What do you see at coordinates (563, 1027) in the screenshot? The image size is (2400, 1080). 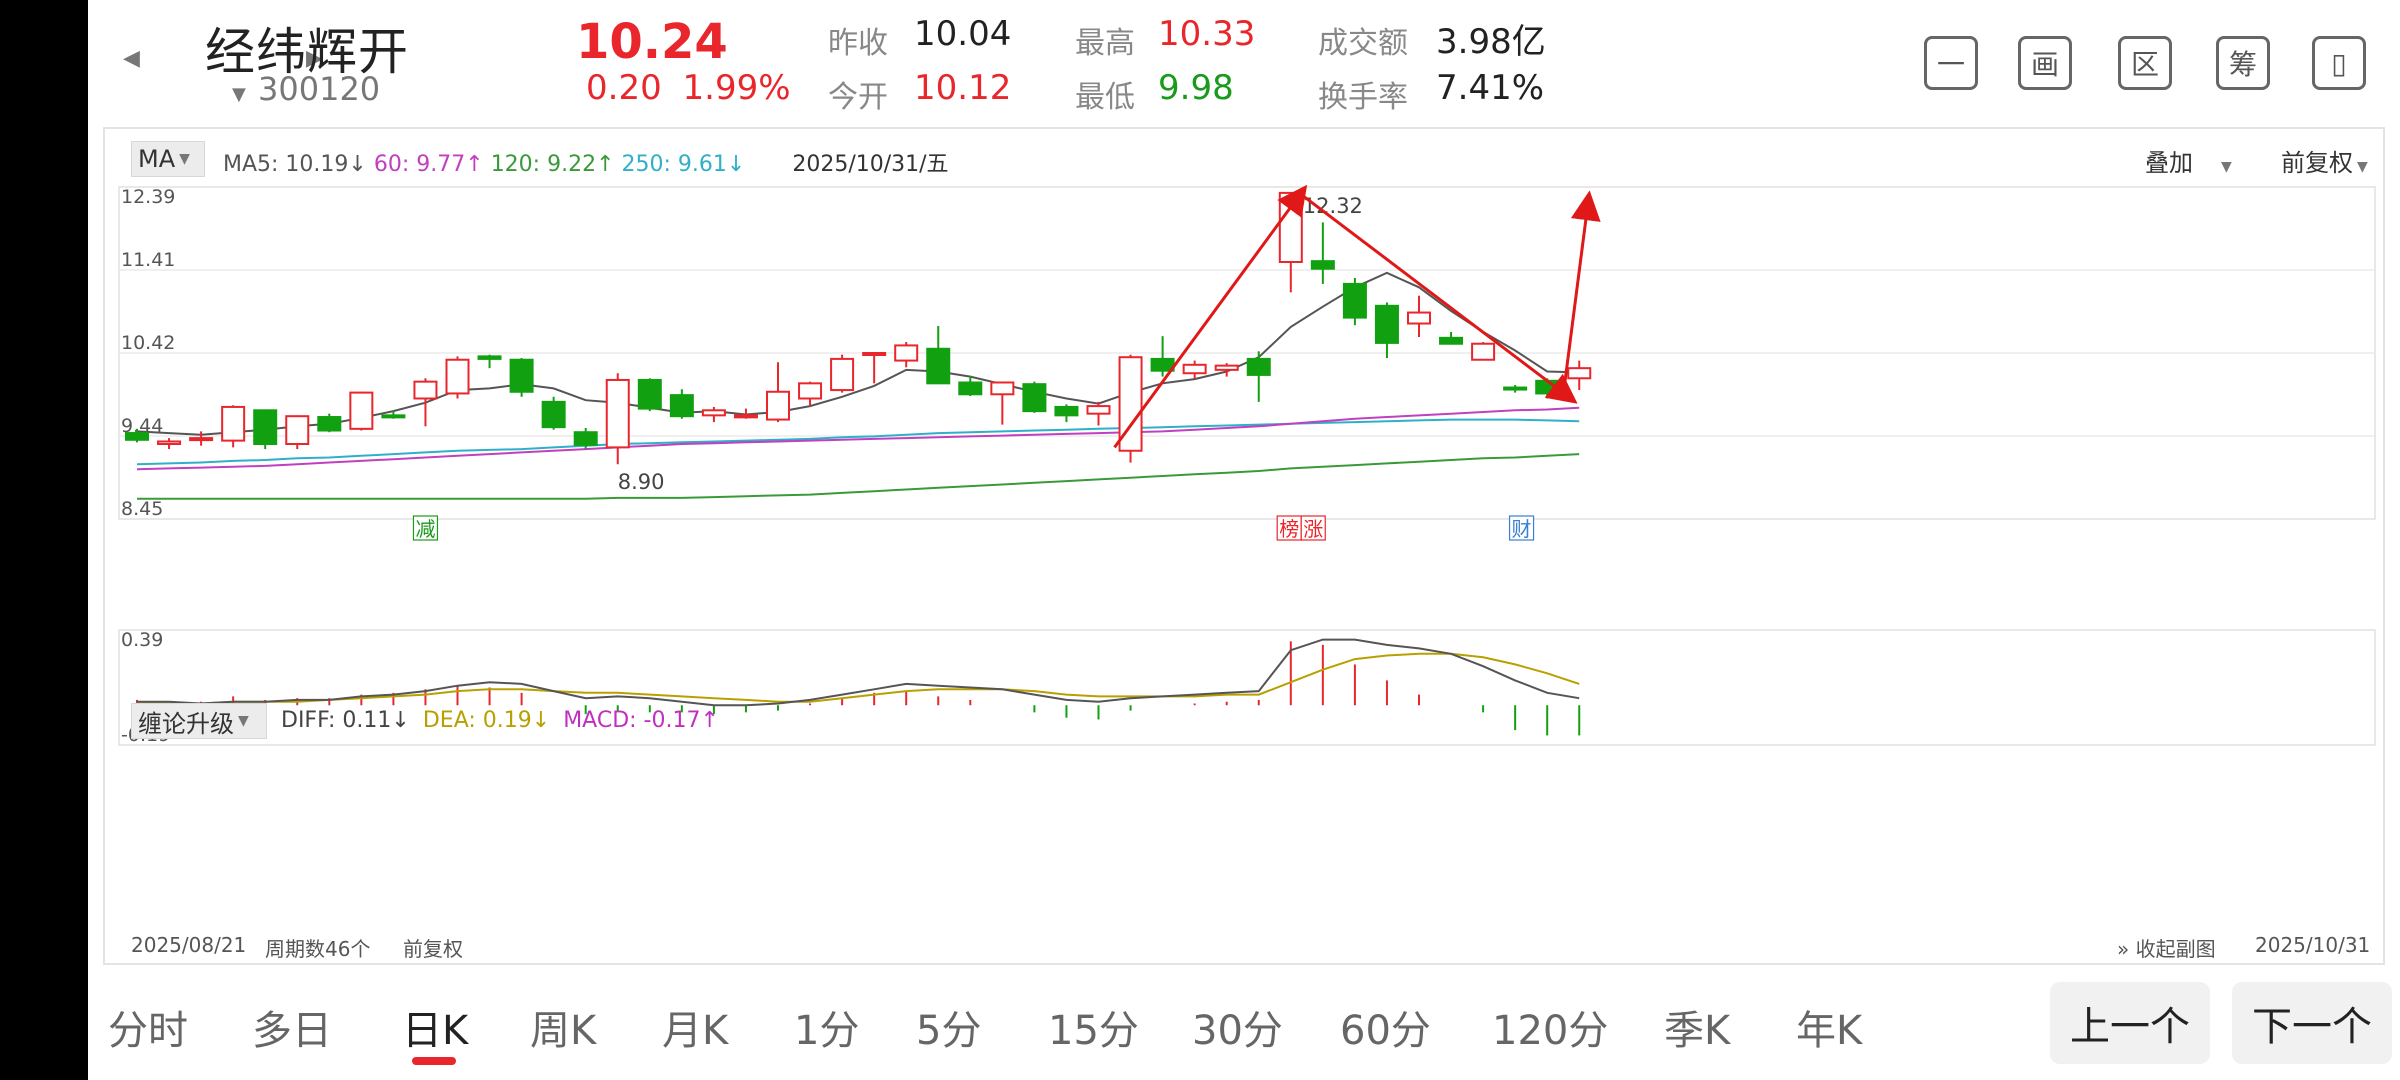 I see `tab-weekly-k: 周K` at bounding box center [563, 1027].